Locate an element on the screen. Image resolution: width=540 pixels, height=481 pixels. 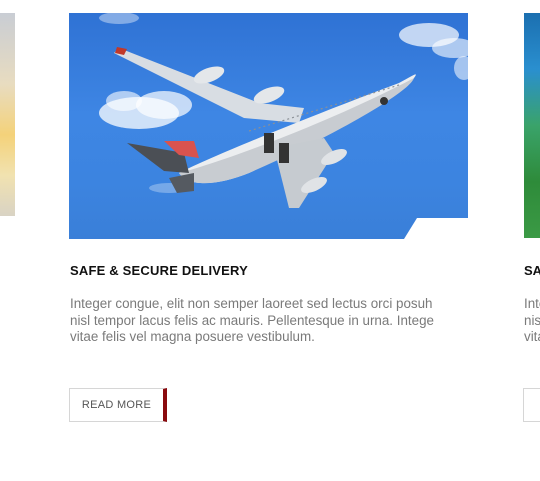
next-card-description: Inte nis vita is located at coordinates (532, 320).